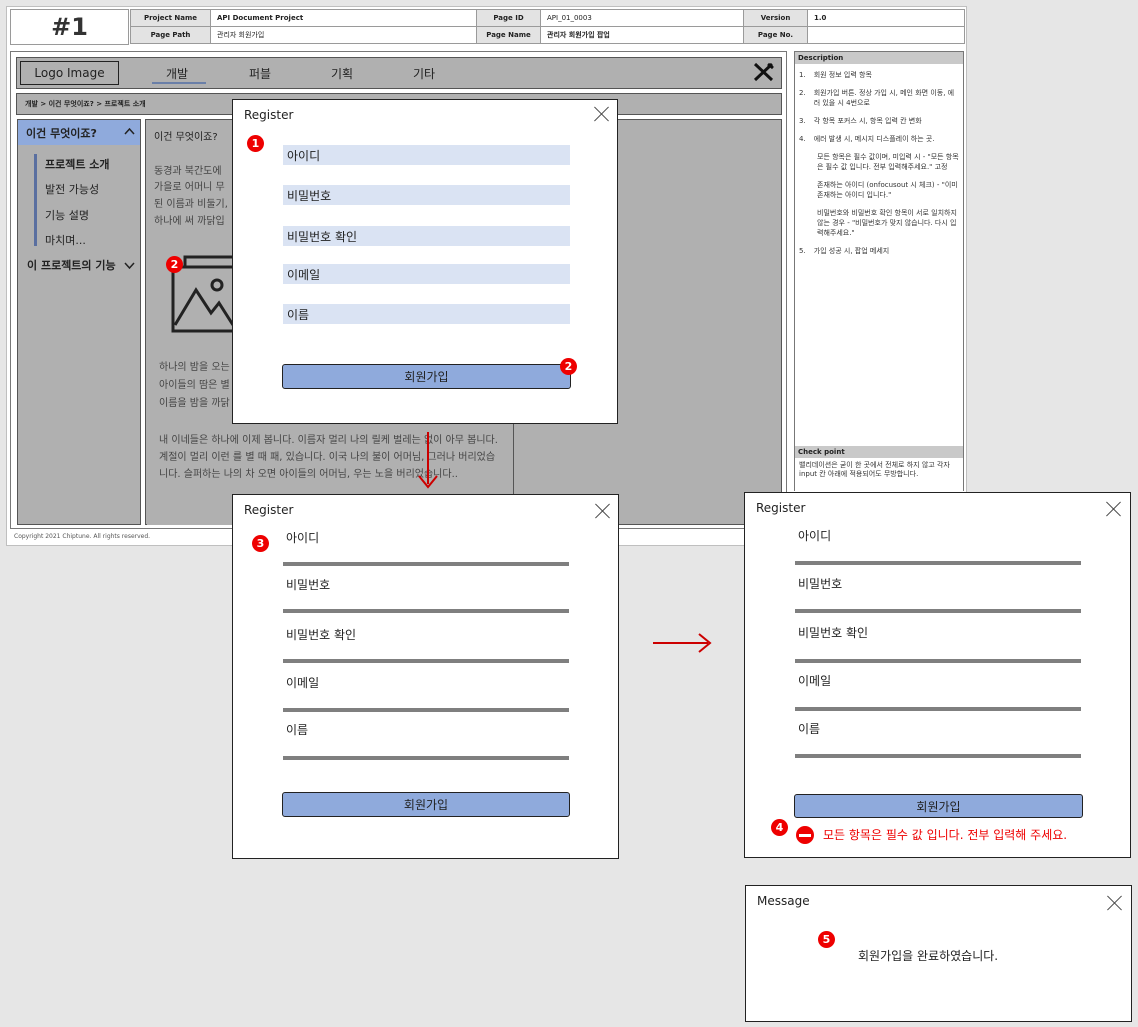 The height and width of the screenshot is (1027, 1138). What do you see at coordinates (342, 73) in the screenshot?
I see `nav-item-plan: 기획` at bounding box center [342, 73].